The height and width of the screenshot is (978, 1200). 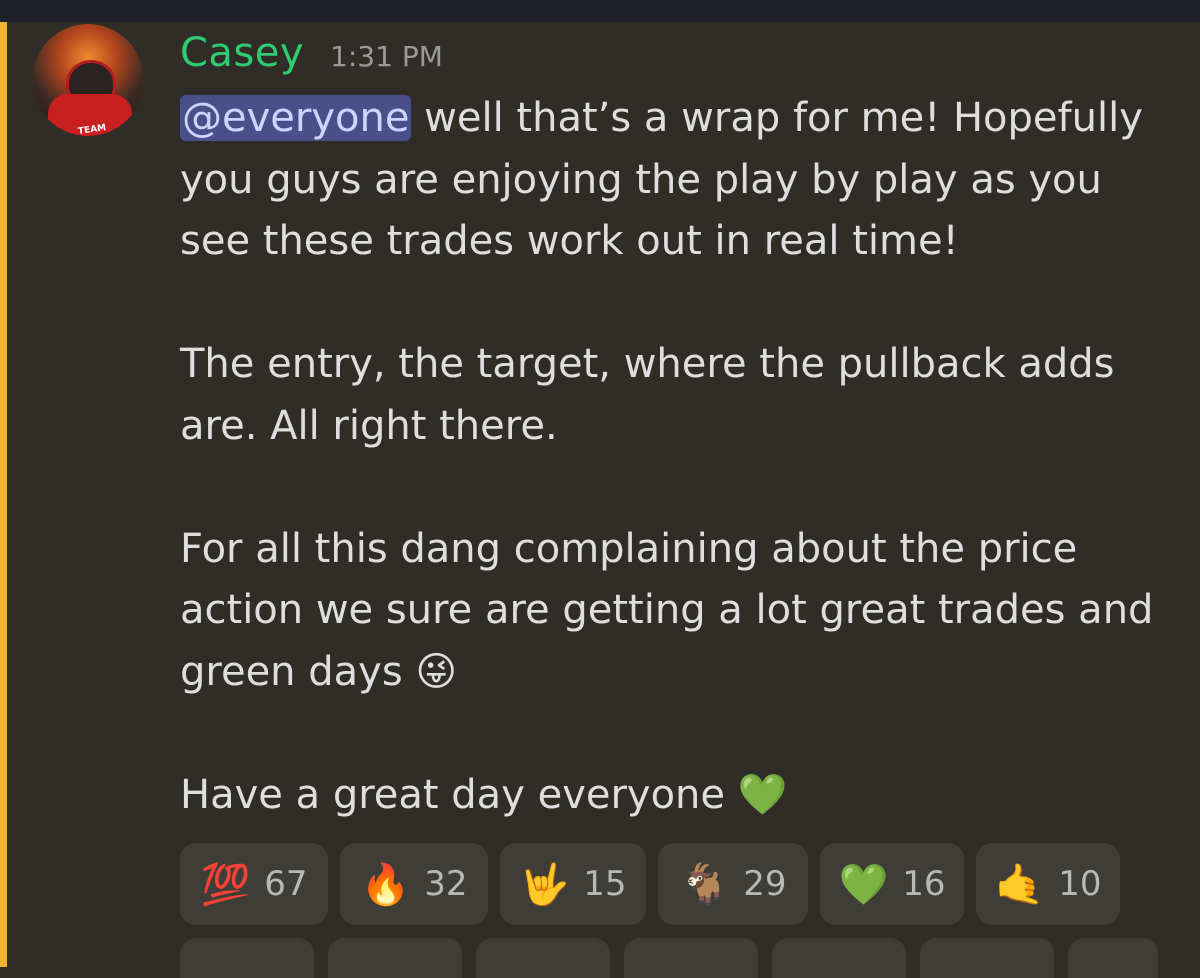 What do you see at coordinates (385, 884) in the screenshot?
I see `fire-icon: 🔥` at bounding box center [385, 884].